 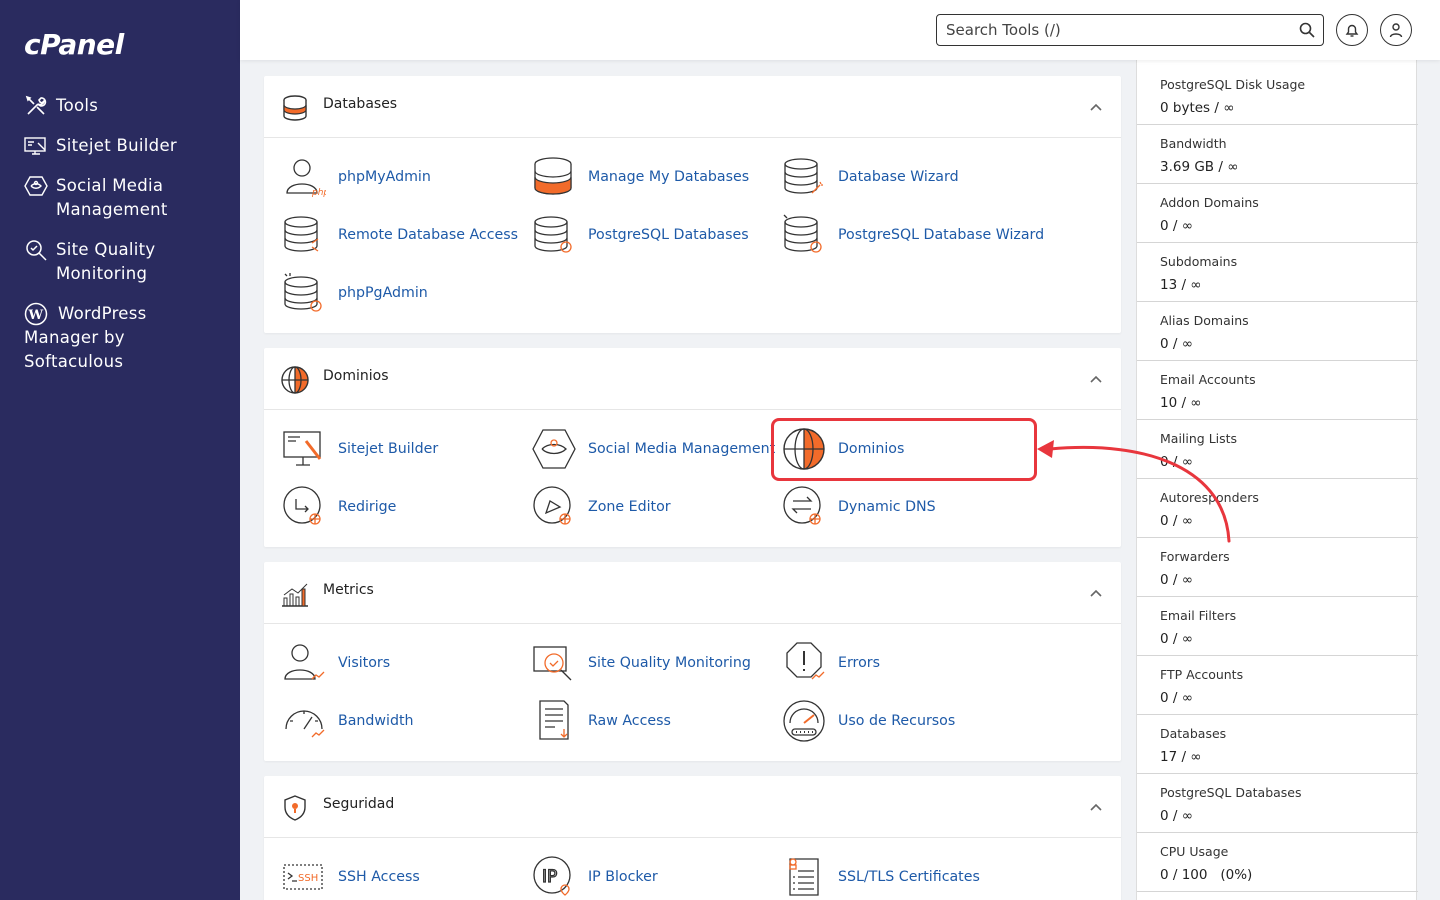 What do you see at coordinates (36, 105) in the screenshot?
I see `tools-icon` at bounding box center [36, 105].